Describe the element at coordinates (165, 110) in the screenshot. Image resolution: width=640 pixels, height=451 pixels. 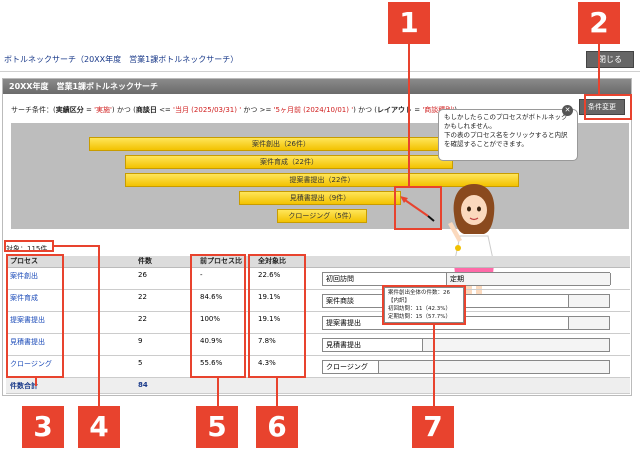
I see `condition-op: <=` at that location.